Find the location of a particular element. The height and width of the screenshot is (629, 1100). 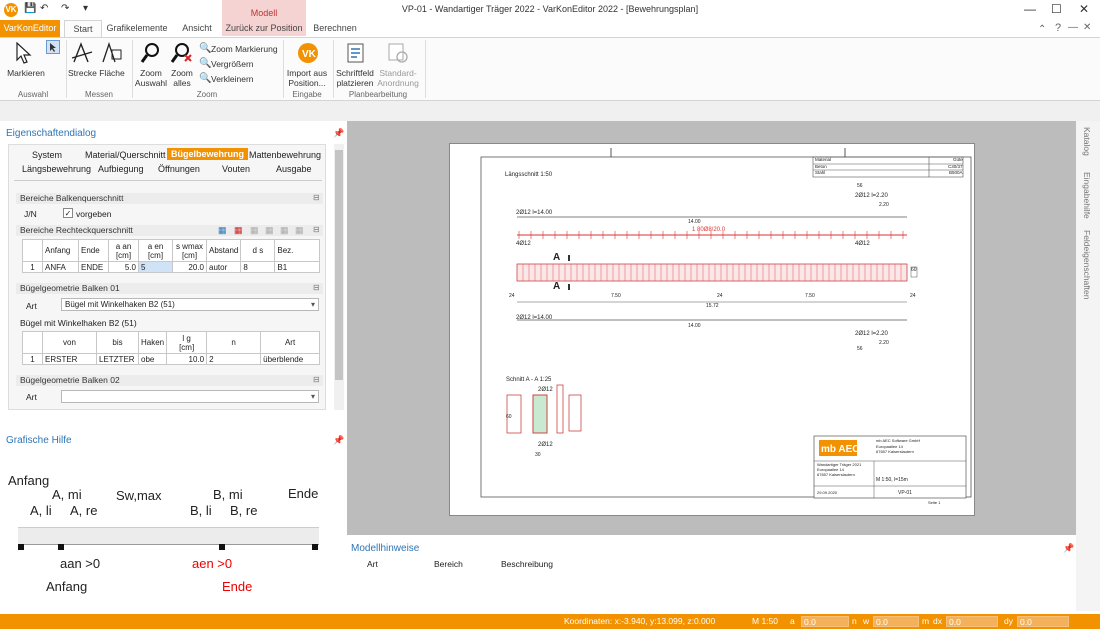

ende-select: ENDE is located at coordinates (93, 267).